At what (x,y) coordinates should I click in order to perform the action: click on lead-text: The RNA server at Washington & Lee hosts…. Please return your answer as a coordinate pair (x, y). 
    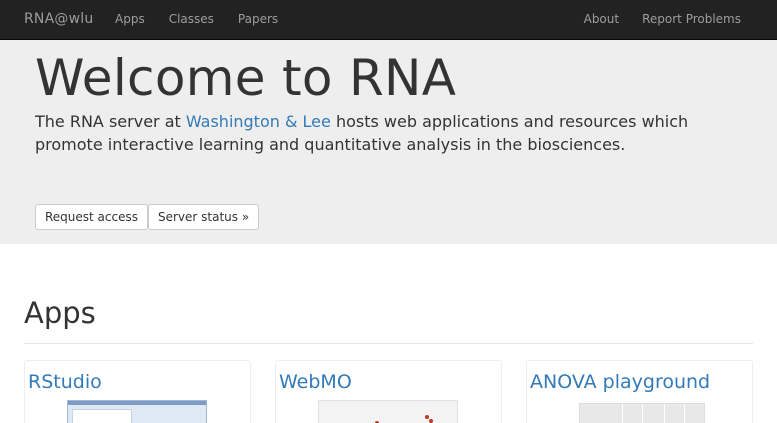
    Looking at the image, I should click on (395, 133).